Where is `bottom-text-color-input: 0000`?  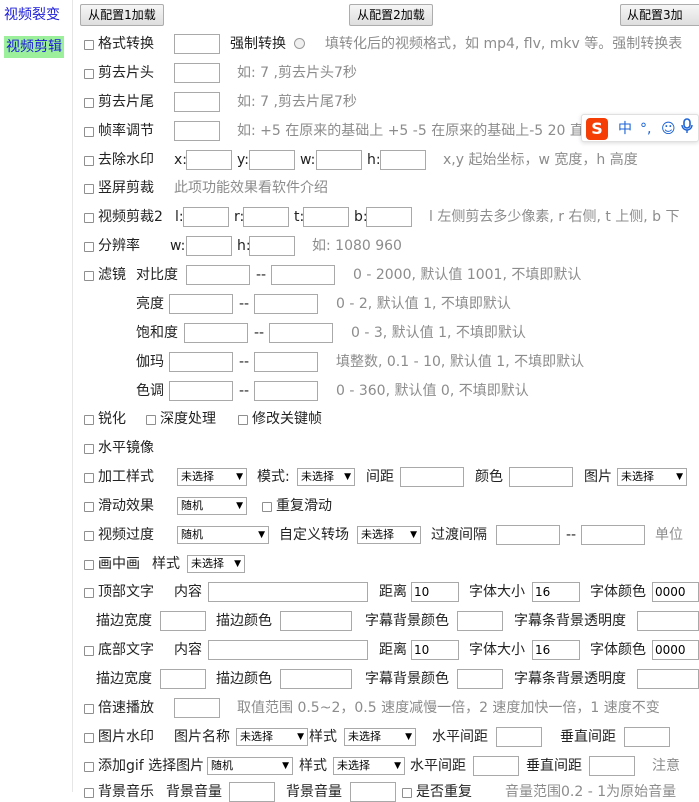 bottom-text-color-input: 0000 is located at coordinates (675, 650).